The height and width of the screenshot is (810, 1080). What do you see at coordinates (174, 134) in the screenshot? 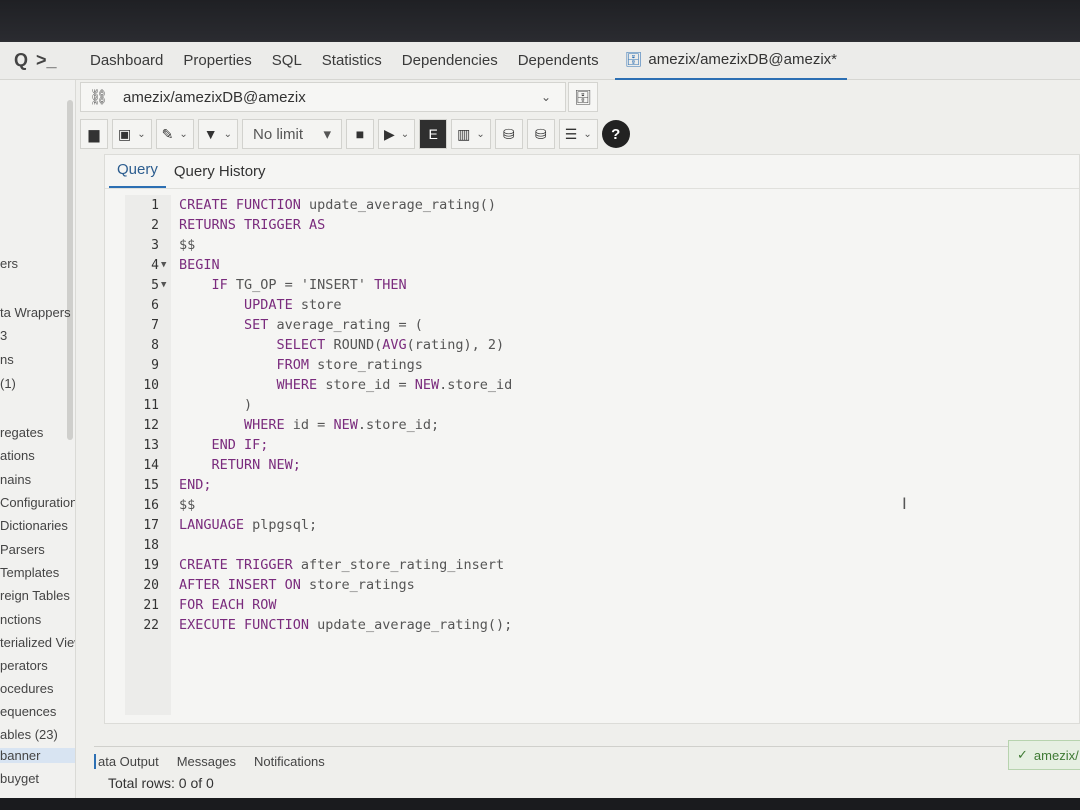
I see `edit-button: ✎ ⌄` at bounding box center [174, 134].